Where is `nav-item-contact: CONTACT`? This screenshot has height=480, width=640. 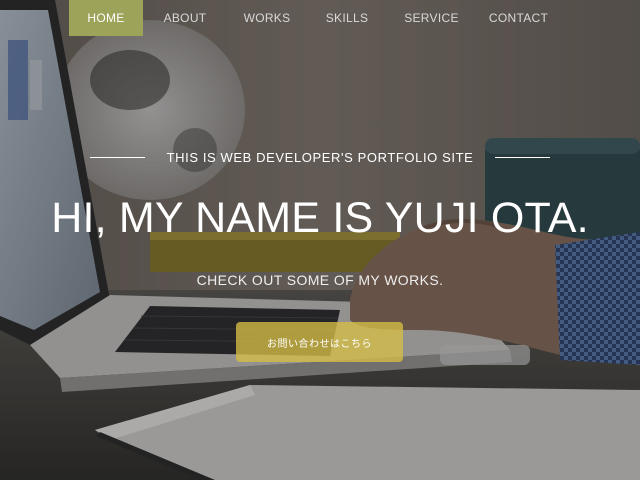
nav-item-contact: CONTACT is located at coordinates (518, 18).